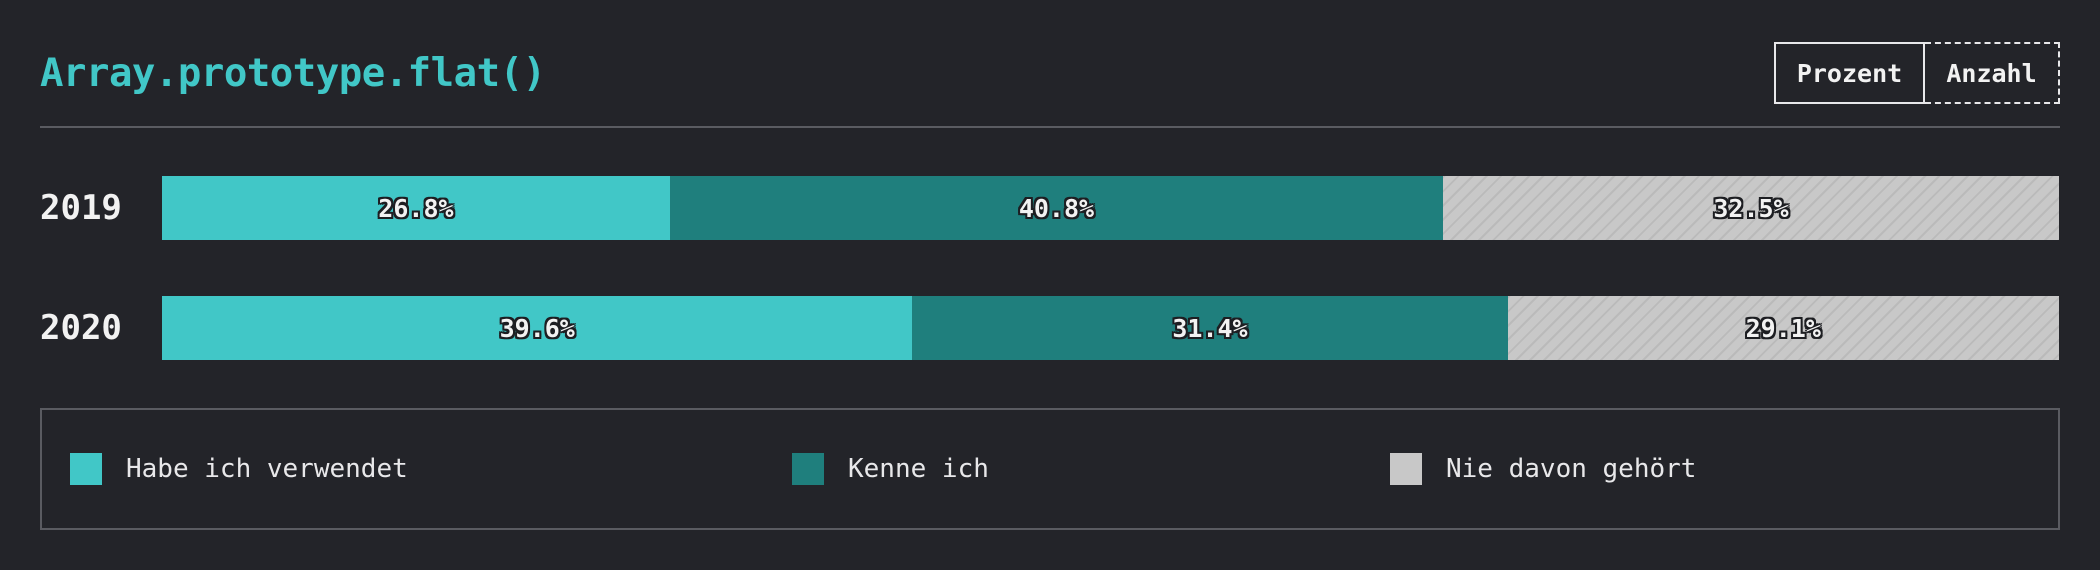  I want to click on legend-swatch-never, so click(1406, 469).